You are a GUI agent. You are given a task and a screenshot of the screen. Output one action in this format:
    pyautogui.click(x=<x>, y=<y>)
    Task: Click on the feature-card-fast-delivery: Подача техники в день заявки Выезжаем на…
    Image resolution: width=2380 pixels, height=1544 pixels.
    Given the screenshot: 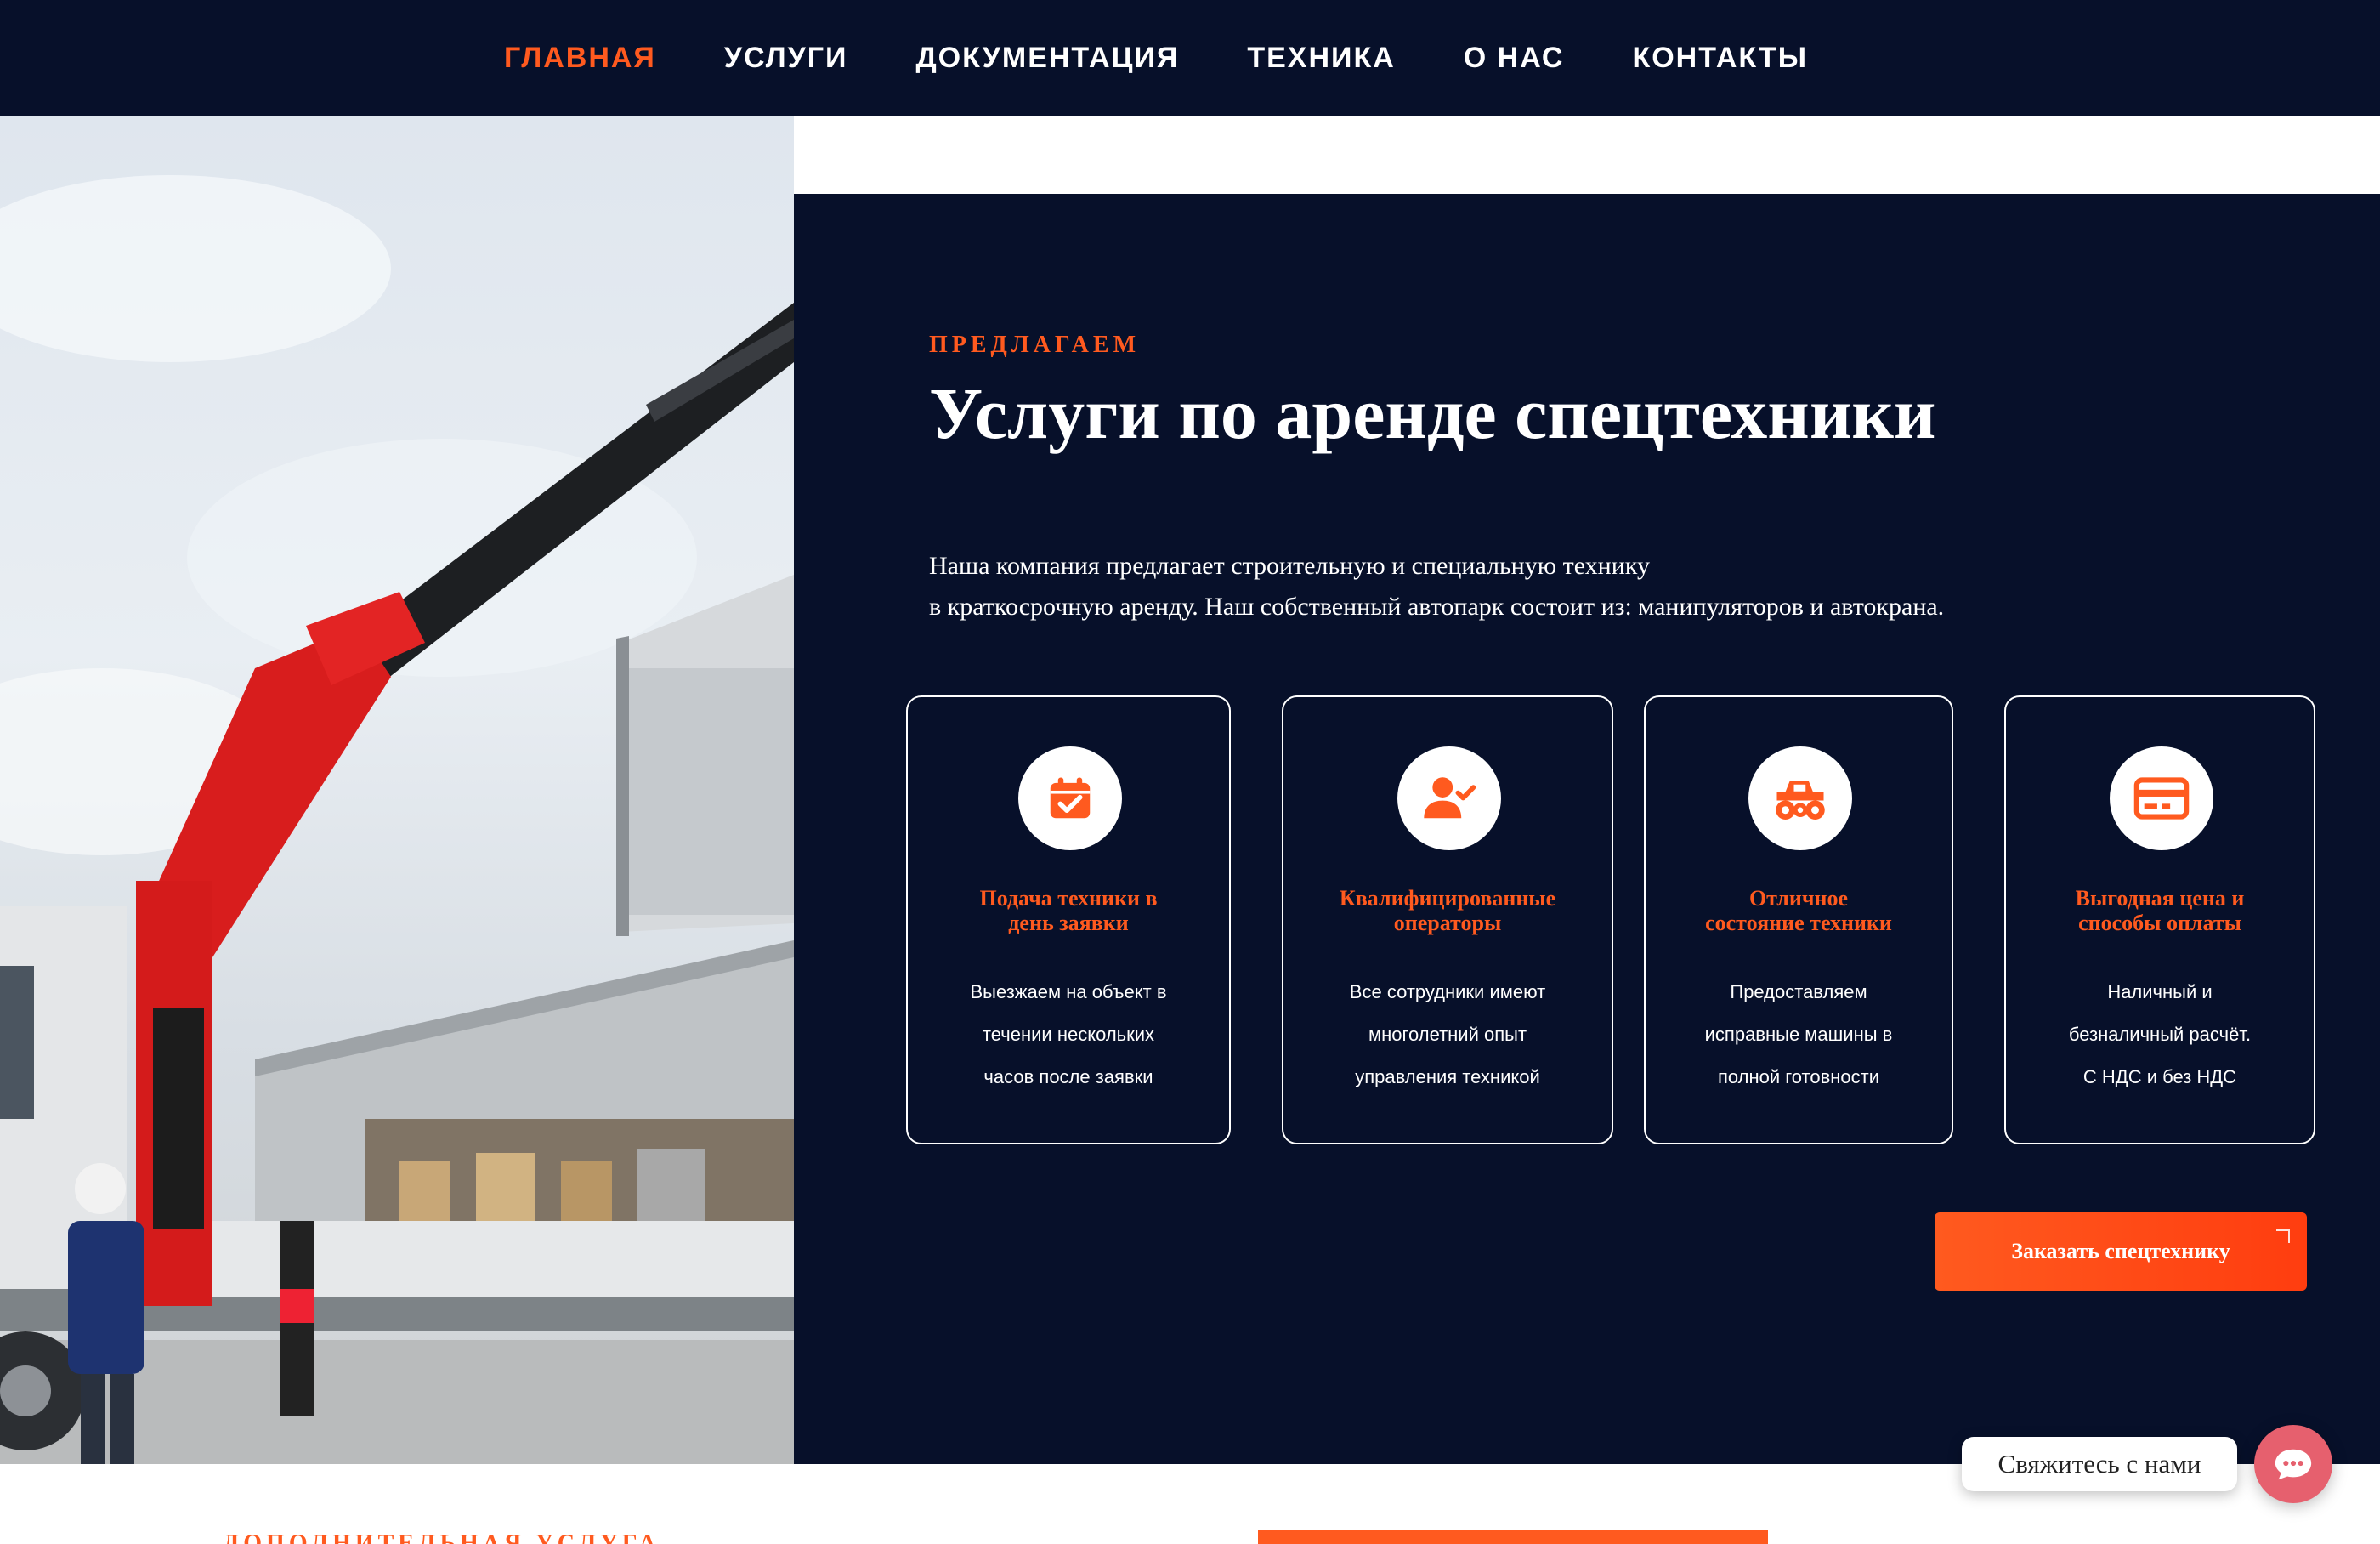 What is the action you would take?
    pyautogui.click(x=1068, y=919)
    